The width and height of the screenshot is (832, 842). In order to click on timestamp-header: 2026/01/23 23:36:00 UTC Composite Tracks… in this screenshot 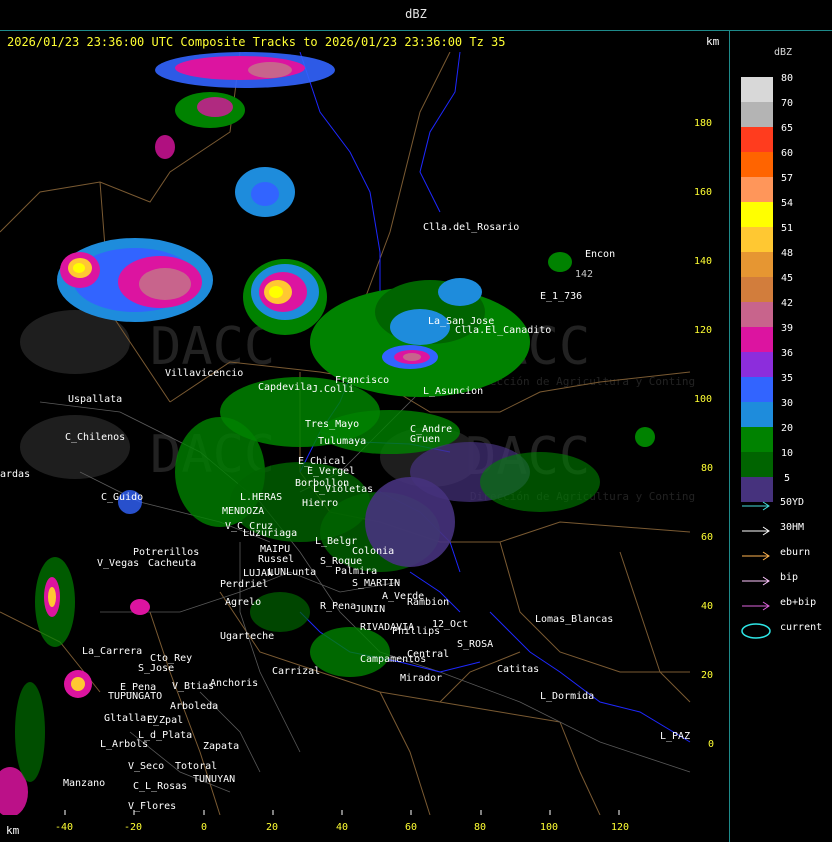, I will do `click(256, 42)`.